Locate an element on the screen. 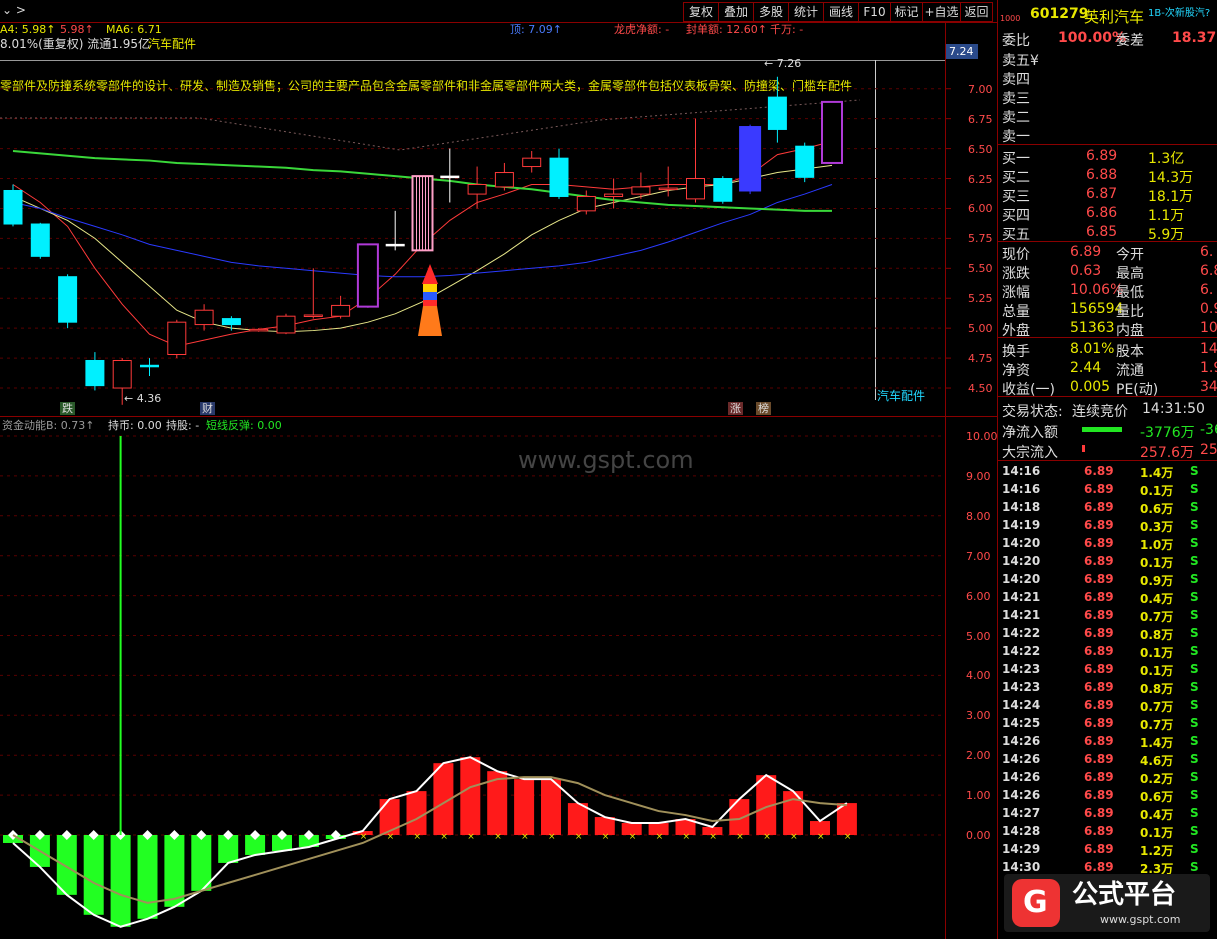  tick-row: 14:16 6.89 0.1万 S is located at coordinates (1108, 489).